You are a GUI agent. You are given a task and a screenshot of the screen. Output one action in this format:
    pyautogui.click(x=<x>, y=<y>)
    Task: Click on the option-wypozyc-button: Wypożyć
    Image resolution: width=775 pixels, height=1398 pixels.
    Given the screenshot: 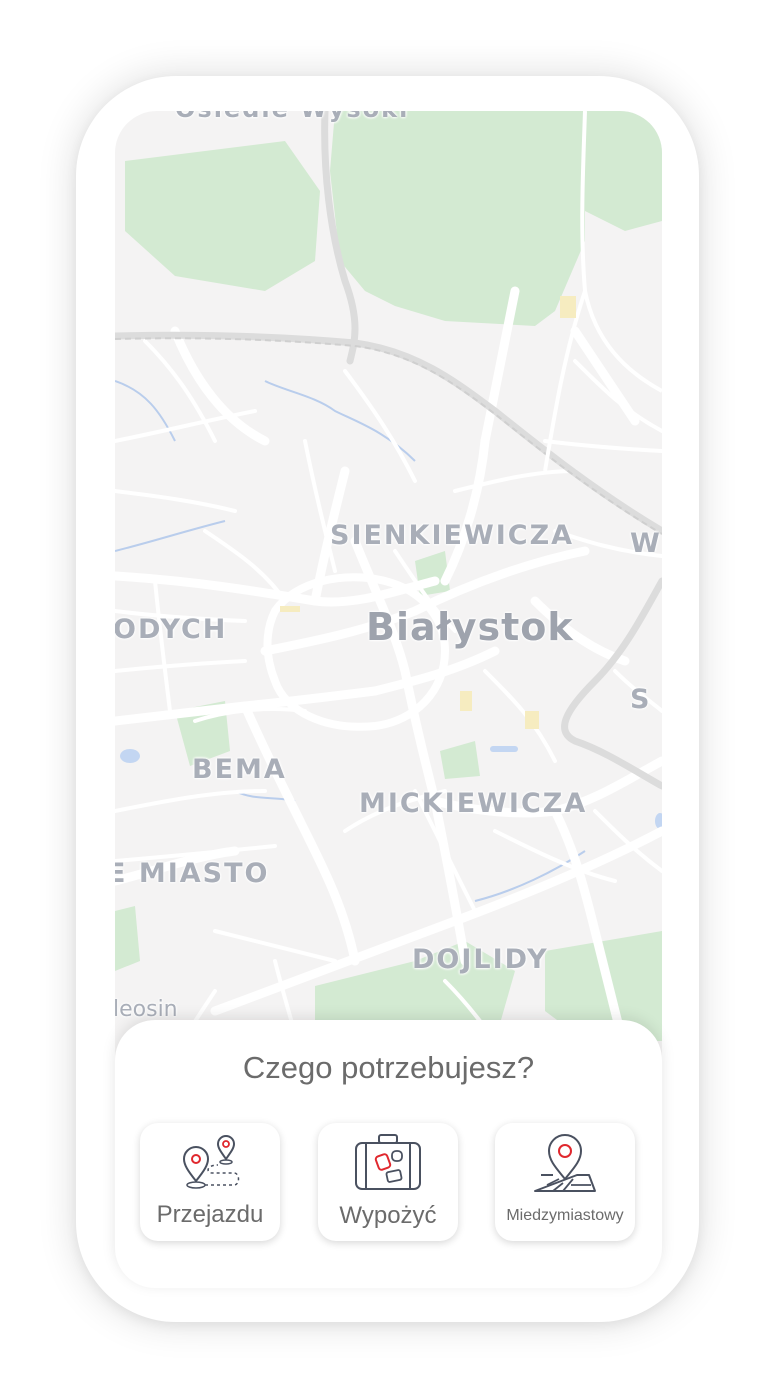 What is the action you would take?
    pyautogui.click(x=388, y=1182)
    